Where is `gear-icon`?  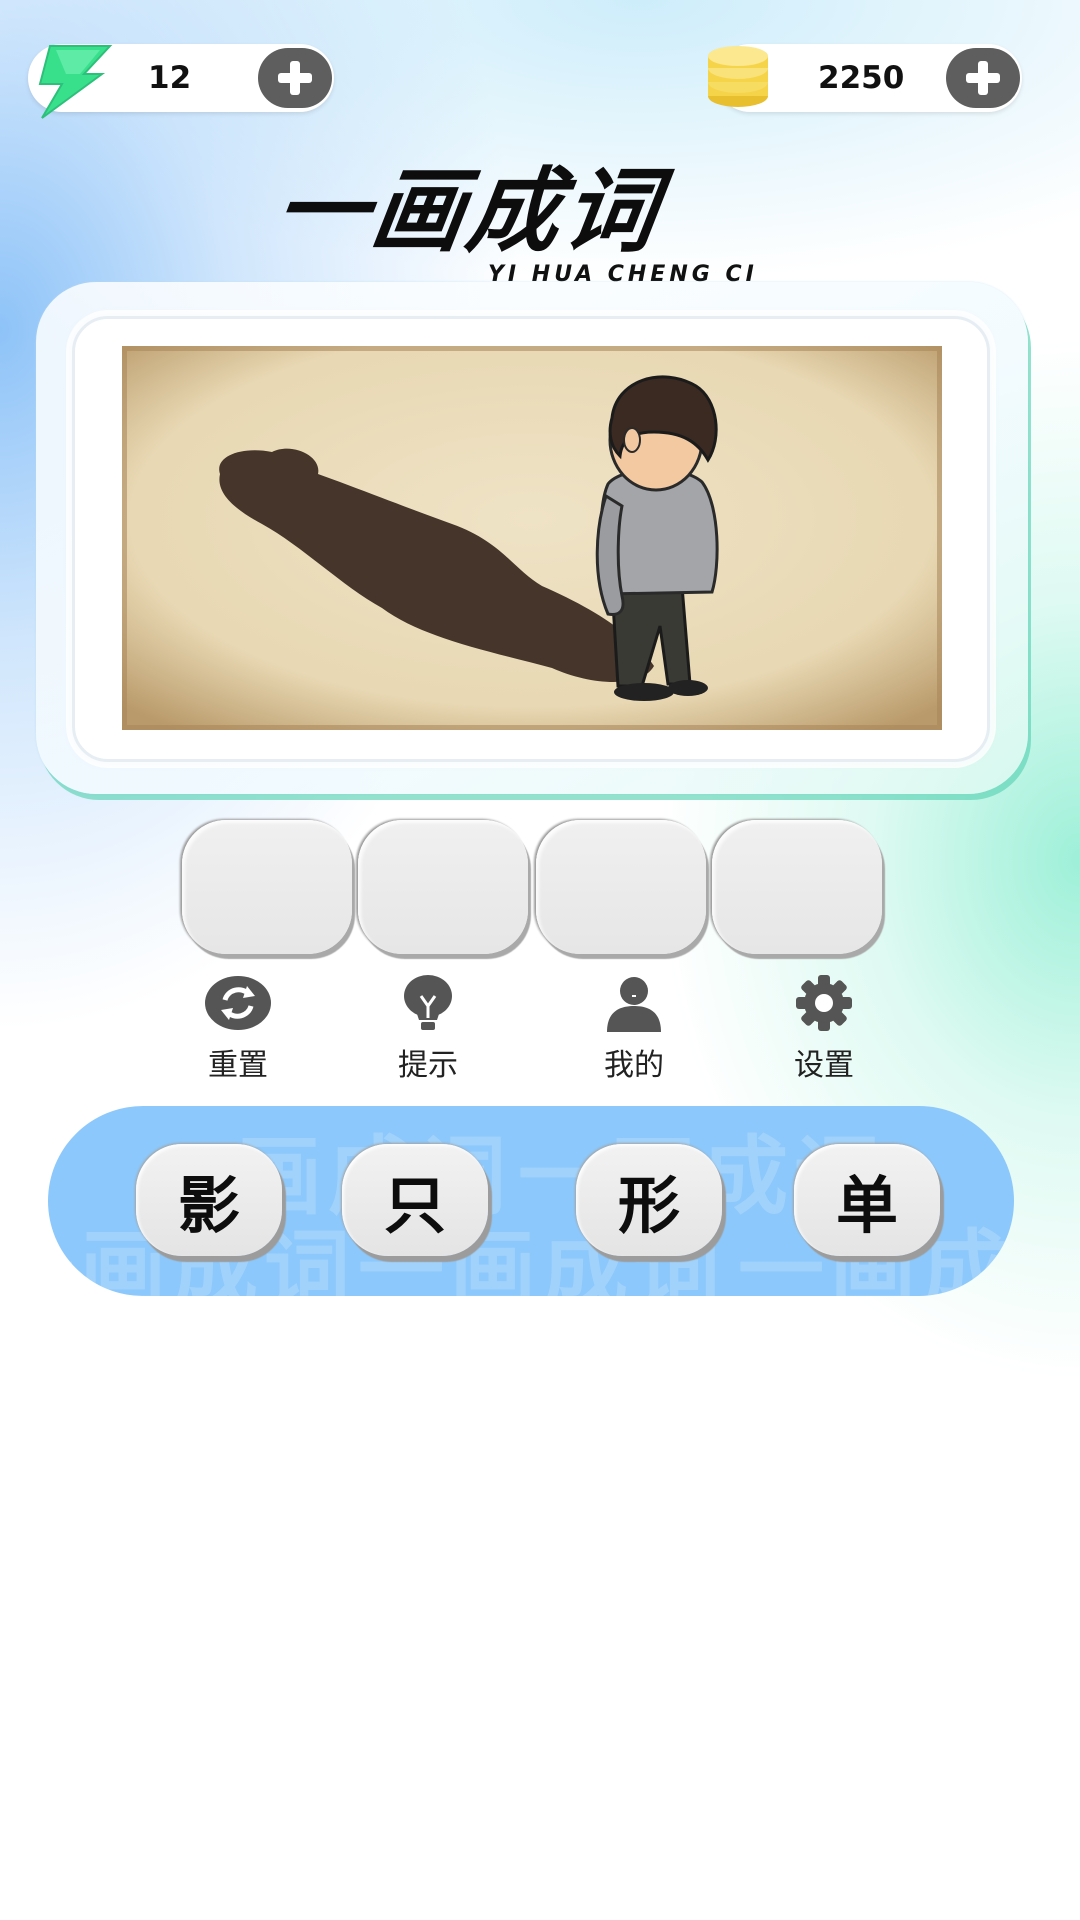 gear-icon is located at coordinates (824, 1003).